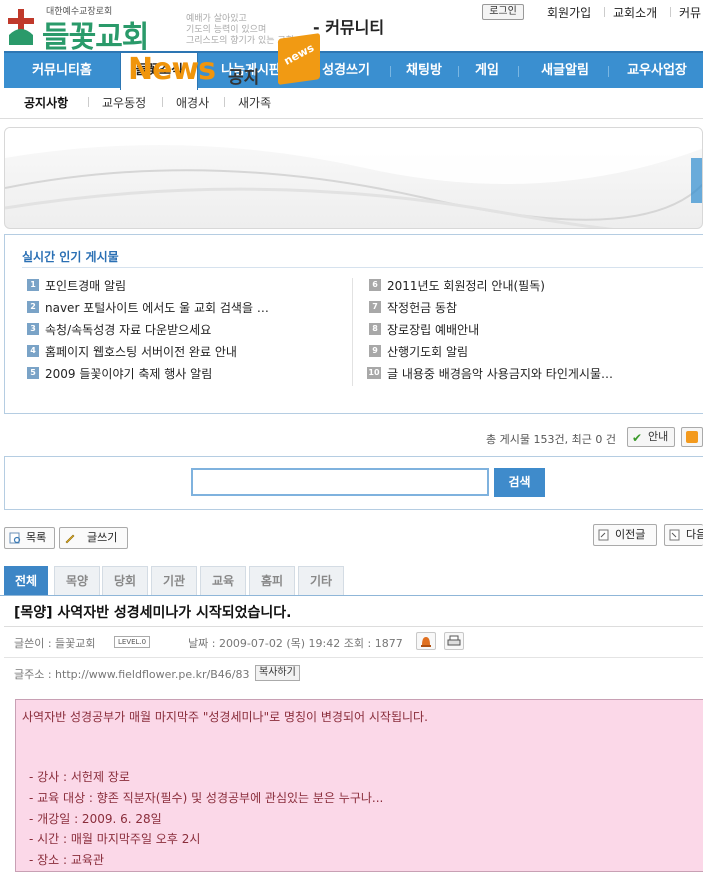 The width and height of the screenshot is (703, 889). What do you see at coordinates (433, 329) in the screenshot?
I see `popular-post-title: 장로장립 예배안내` at bounding box center [433, 329].